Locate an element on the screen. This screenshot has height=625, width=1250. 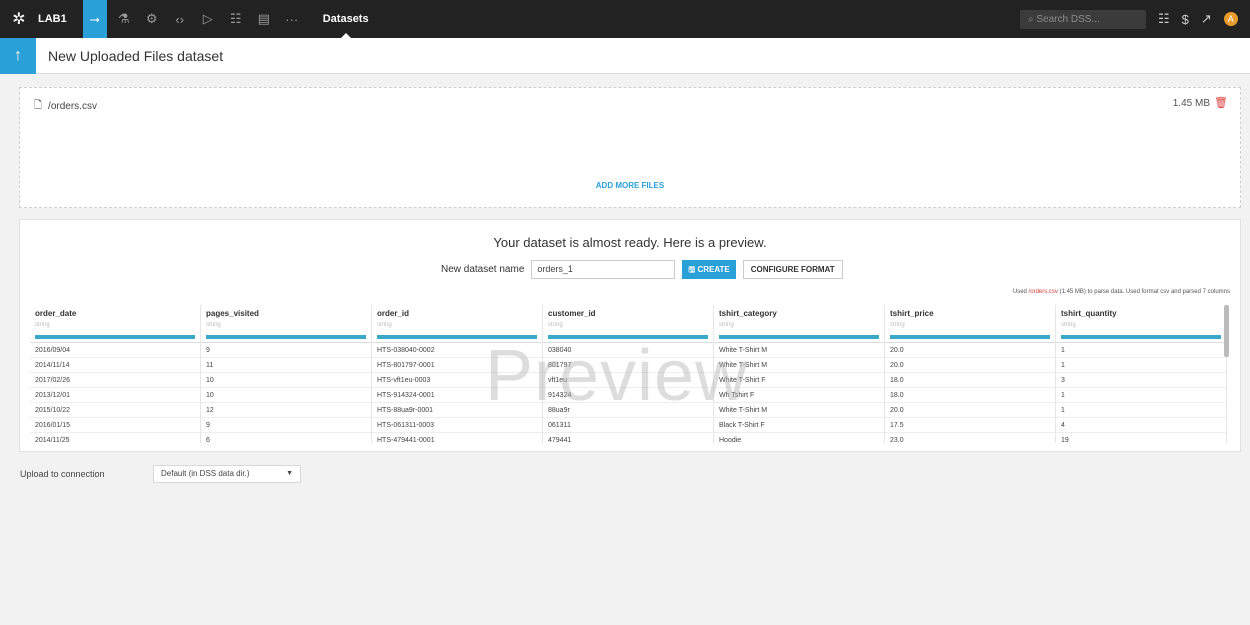
delete-file-icon: 🗑 is located at coordinates (1221, 102).